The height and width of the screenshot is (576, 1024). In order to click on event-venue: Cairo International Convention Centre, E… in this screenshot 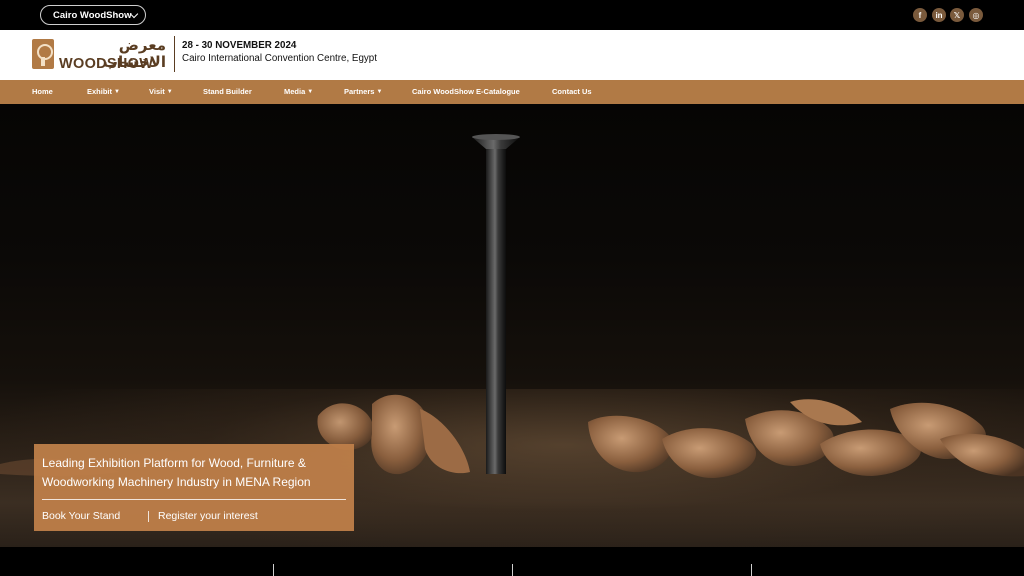, I will do `click(279, 58)`.